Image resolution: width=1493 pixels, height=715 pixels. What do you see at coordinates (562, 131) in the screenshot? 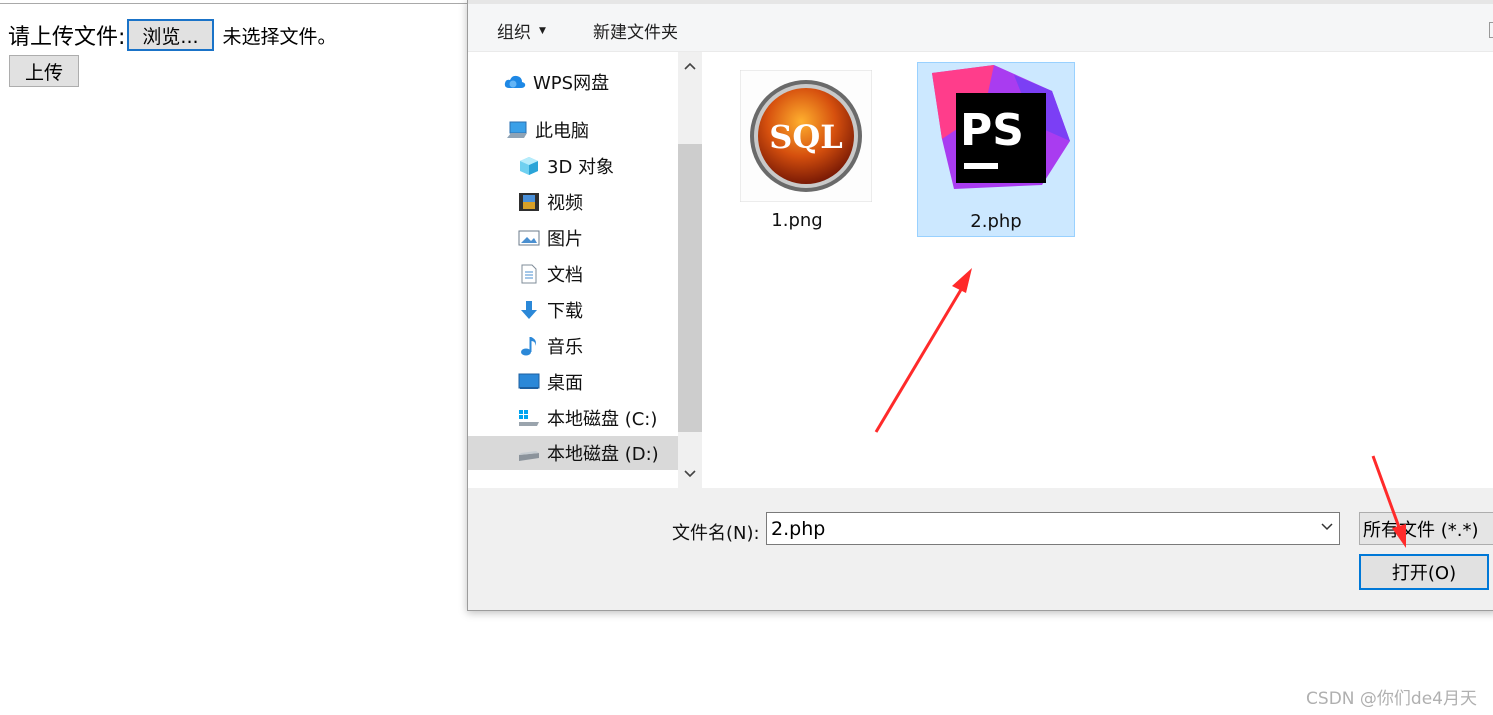
I see `nav-label-this-pc: 此电脑` at bounding box center [562, 131].